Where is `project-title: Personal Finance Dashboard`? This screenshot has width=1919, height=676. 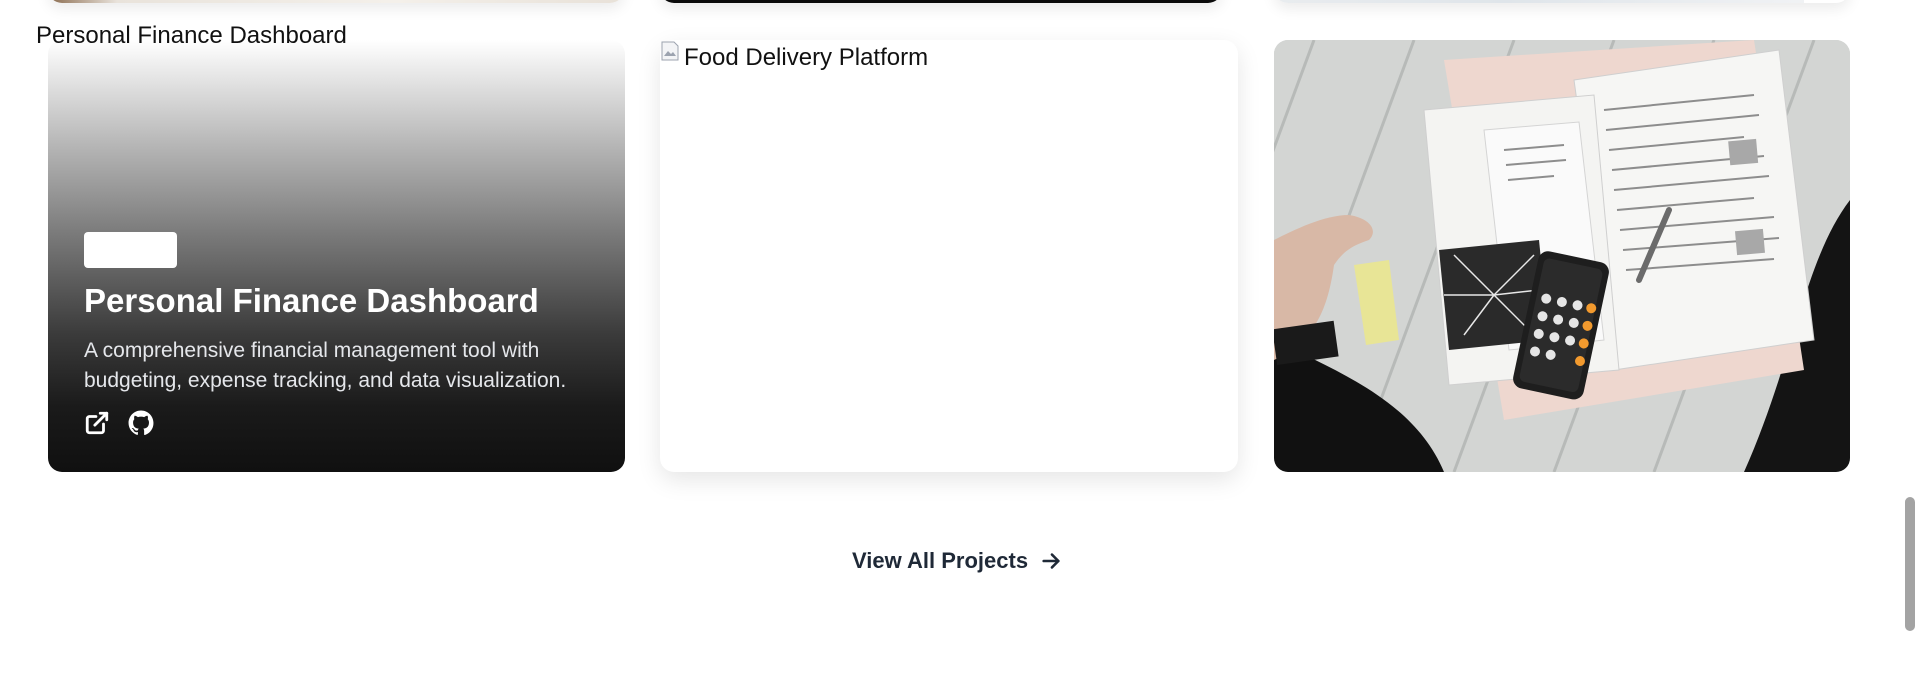 project-title: Personal Finance Dashboard is located at coordinates (311, 300).